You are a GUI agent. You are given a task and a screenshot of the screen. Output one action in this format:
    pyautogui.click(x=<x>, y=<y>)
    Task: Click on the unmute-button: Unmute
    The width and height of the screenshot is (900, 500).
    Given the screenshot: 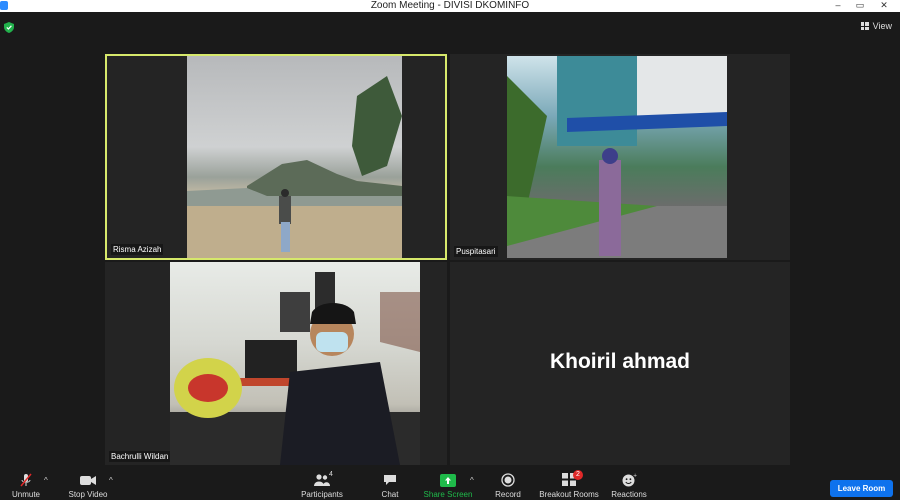 What is the action you would take?
    pyautogui.click(x=26, y=486)
    